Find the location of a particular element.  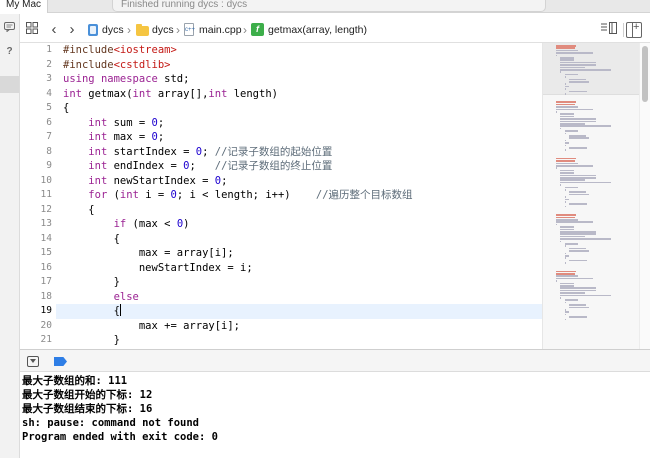

scrollbar-thumb is located at coordinates (645, 74).